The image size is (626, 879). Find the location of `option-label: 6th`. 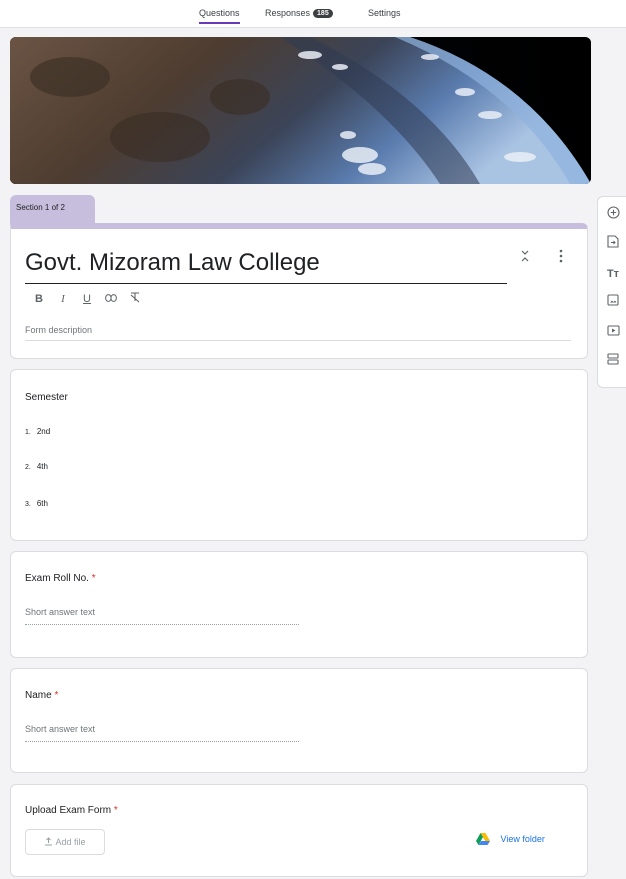

option-label: 6th is located at coordinates (42, 503).